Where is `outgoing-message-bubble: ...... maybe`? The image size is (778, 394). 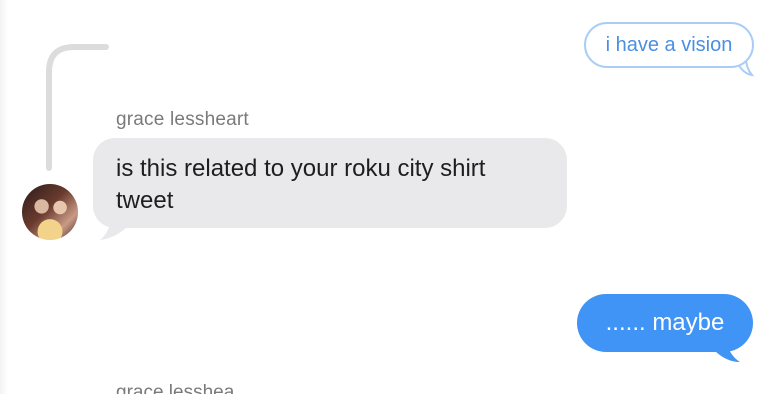
outgoing-message-bubble: ...... maybe is located at coordinates (665, 323).